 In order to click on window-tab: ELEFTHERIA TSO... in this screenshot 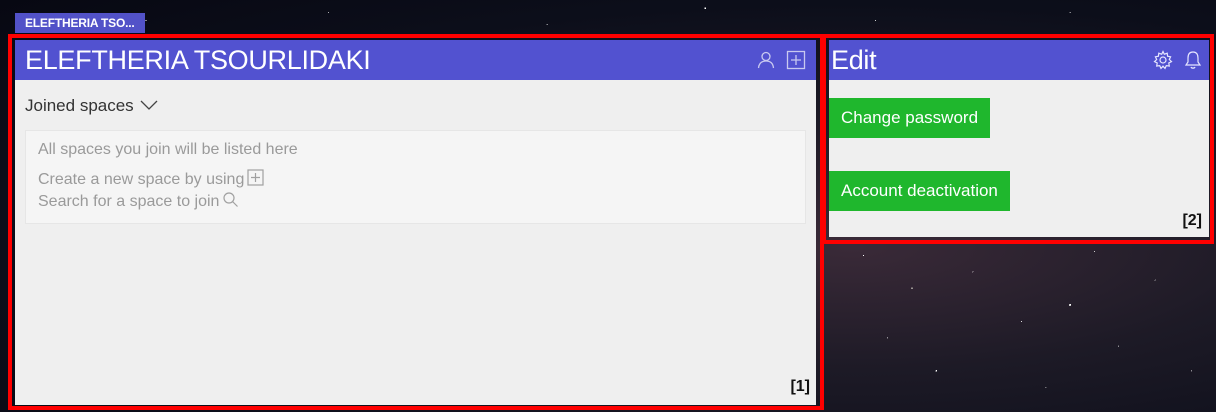, I will do `click(80, 23)`.